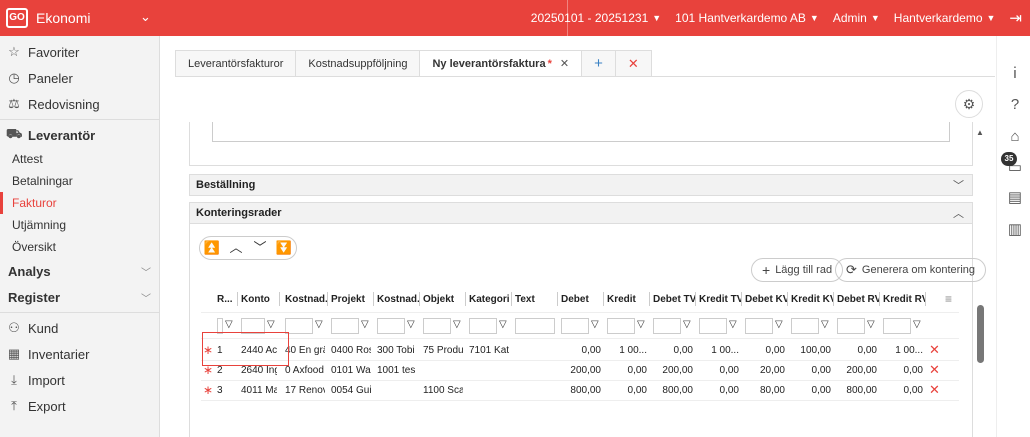 This screenshot has width=1030, height=437. I want to click on column-header: Debet TV, so click(674, 299).